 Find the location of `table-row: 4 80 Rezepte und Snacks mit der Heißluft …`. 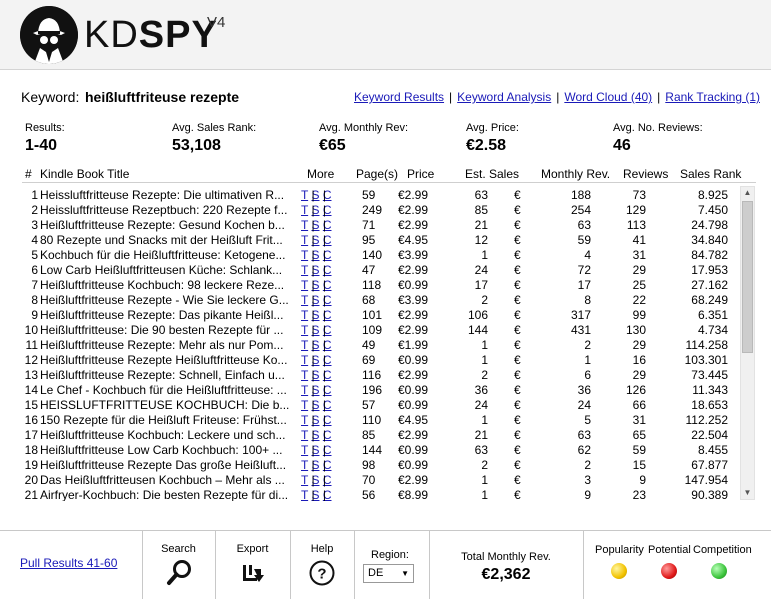

table-row: 4 80 Rezepte und Snacks mit der Heißluft … is located at coordinates (381, 240).